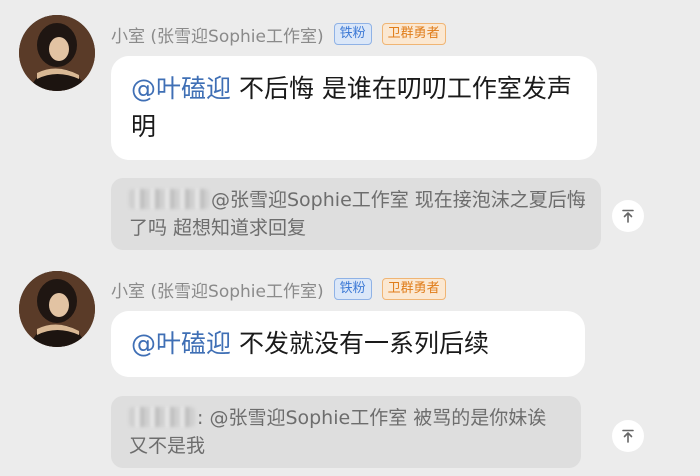 The width and height of the screenshot is (700, 476). Describe the element at coordinates (302, 418) in the screenshot. I see `reply-mention: : @张雪迎Sophie工作室` at that location.